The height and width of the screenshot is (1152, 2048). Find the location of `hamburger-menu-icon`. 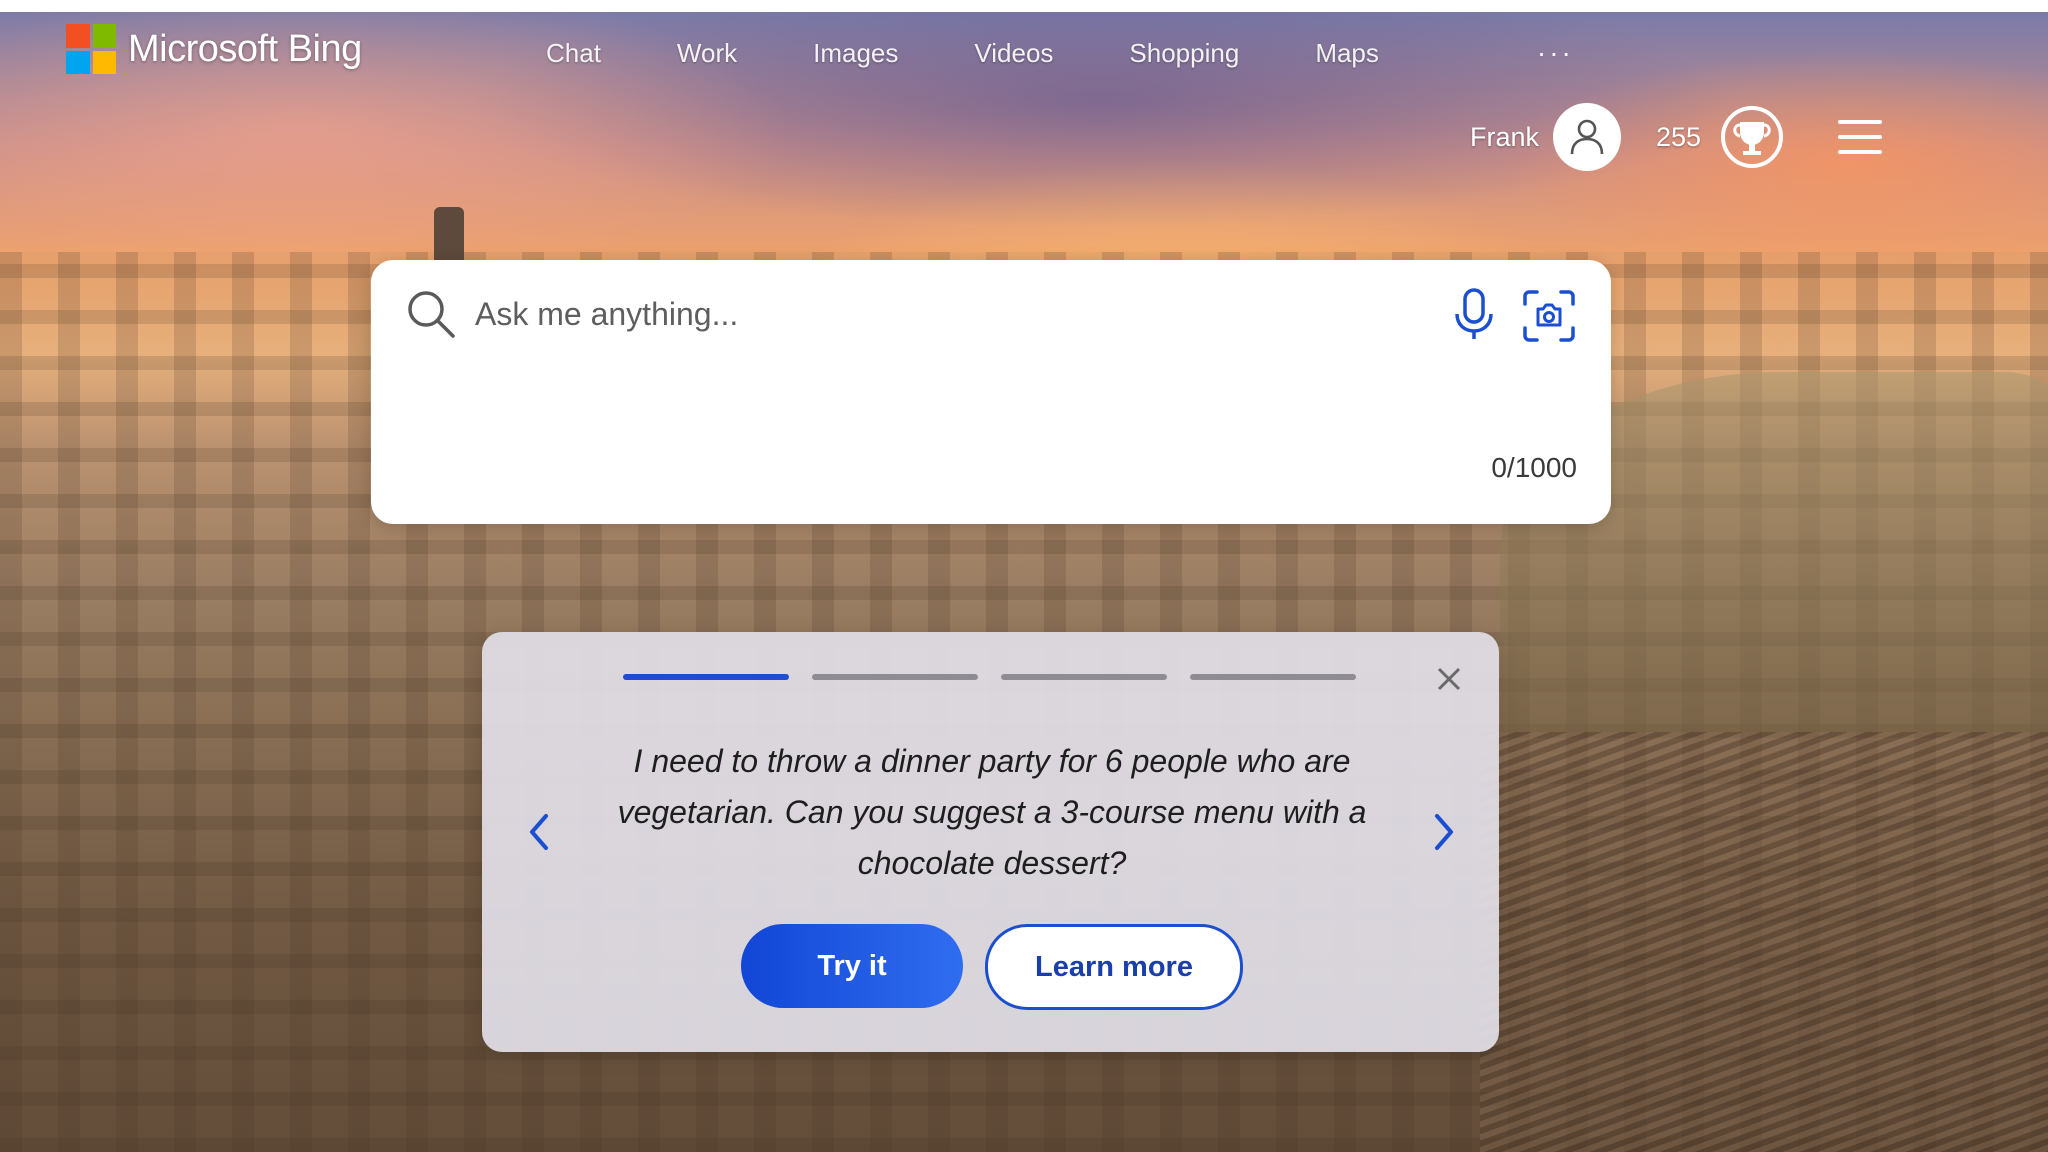

hamburger-menu-icon is located at coordinates (1860, 137).